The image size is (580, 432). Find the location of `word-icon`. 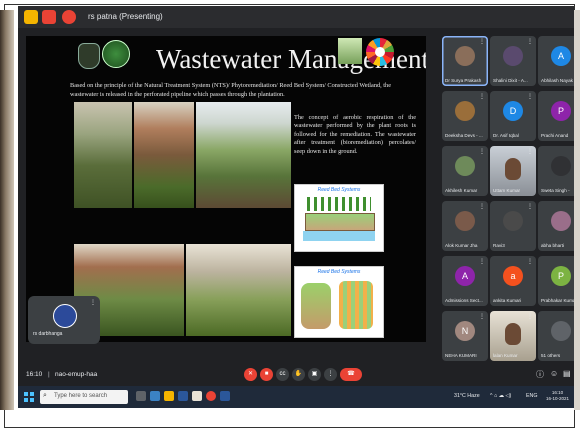

word-icon is located at coordinates (225, 396).